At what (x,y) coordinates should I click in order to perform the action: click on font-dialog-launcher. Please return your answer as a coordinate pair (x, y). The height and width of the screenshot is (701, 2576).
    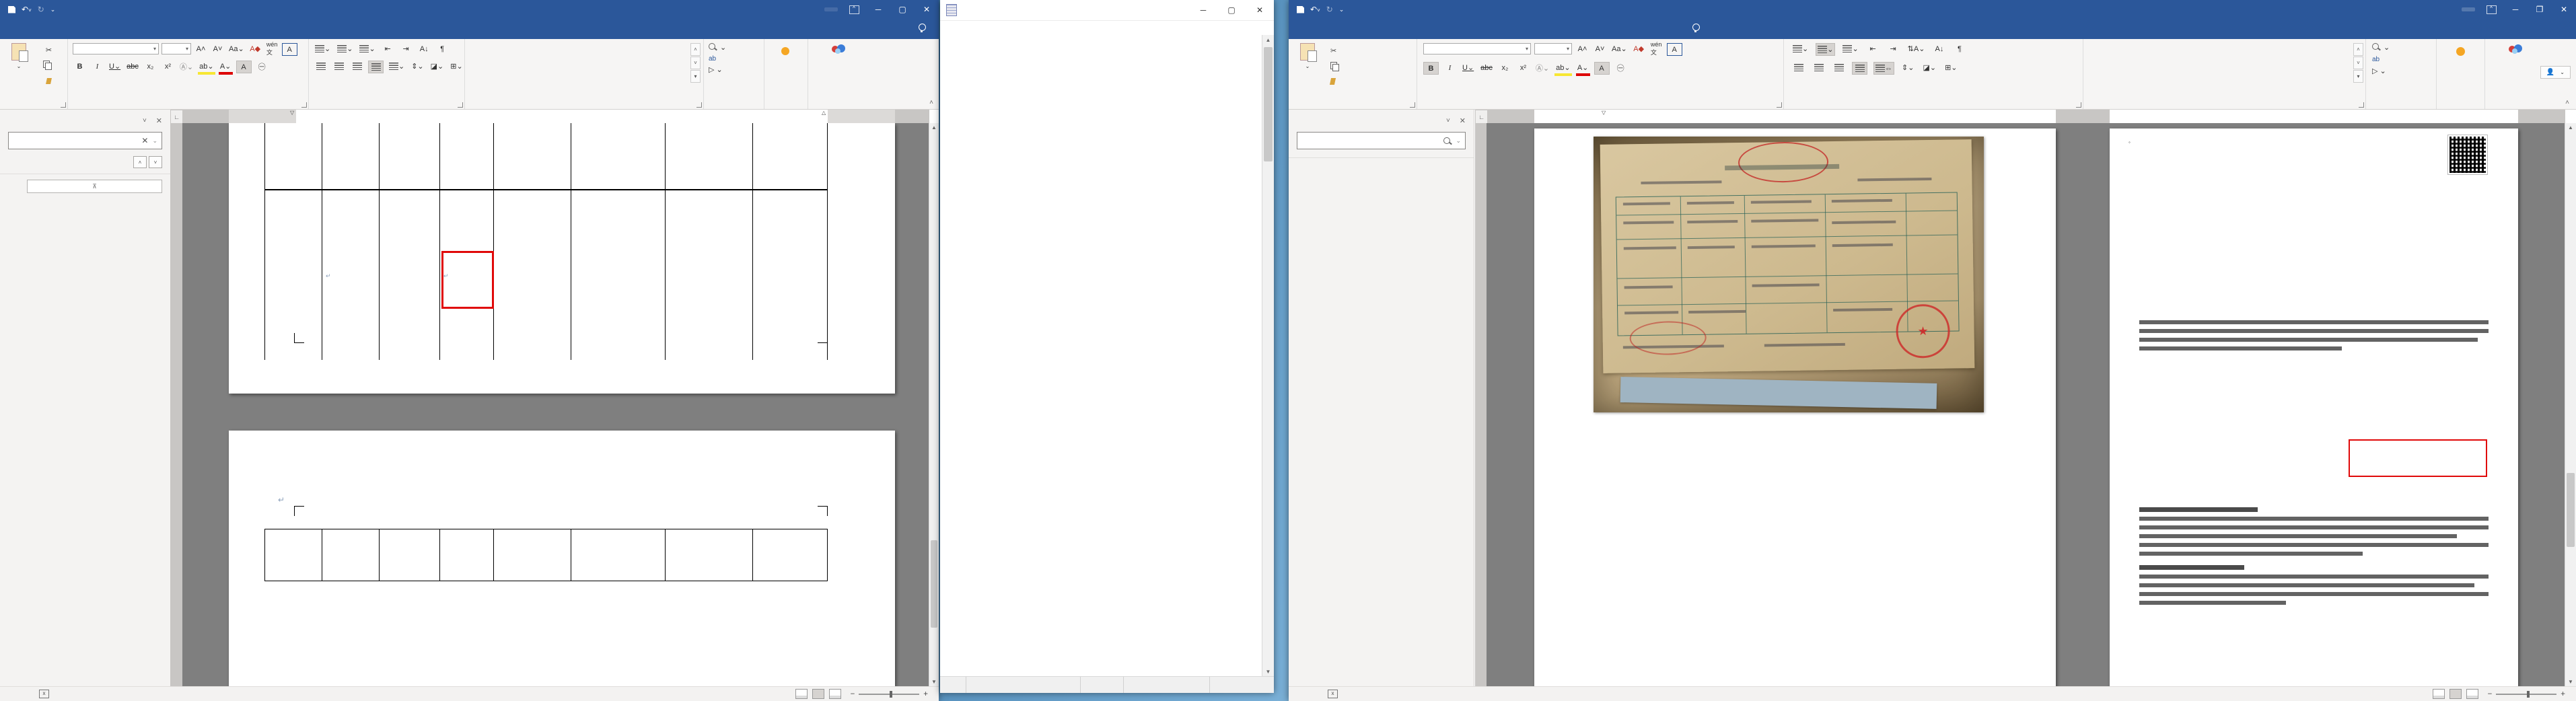
    Looking at the image, I should click on (1780, 105).